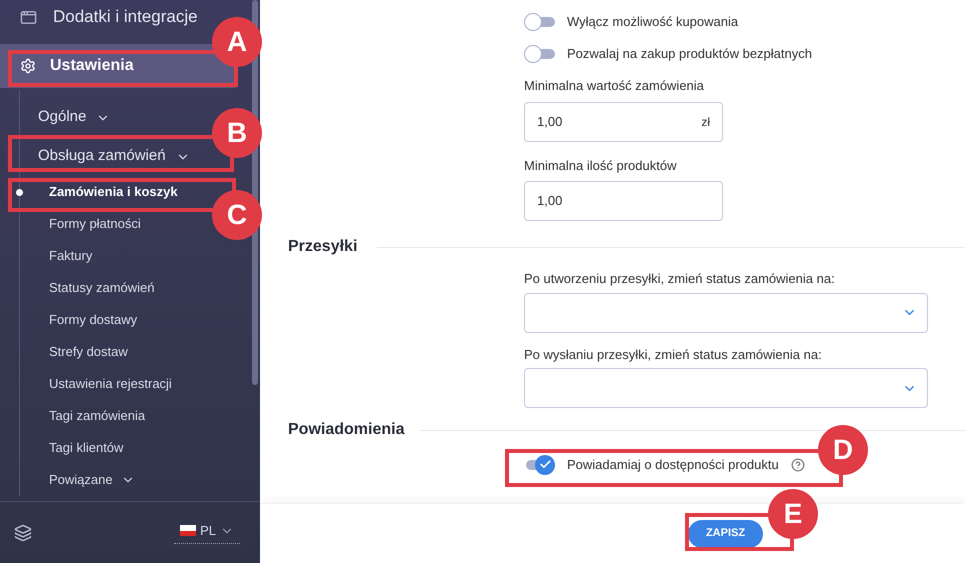 This screenshot has width=965, height=563. I want to click on field-label: Po utworzeniu przesyłki, zmień status zamówienia na:, so click(680, 279).